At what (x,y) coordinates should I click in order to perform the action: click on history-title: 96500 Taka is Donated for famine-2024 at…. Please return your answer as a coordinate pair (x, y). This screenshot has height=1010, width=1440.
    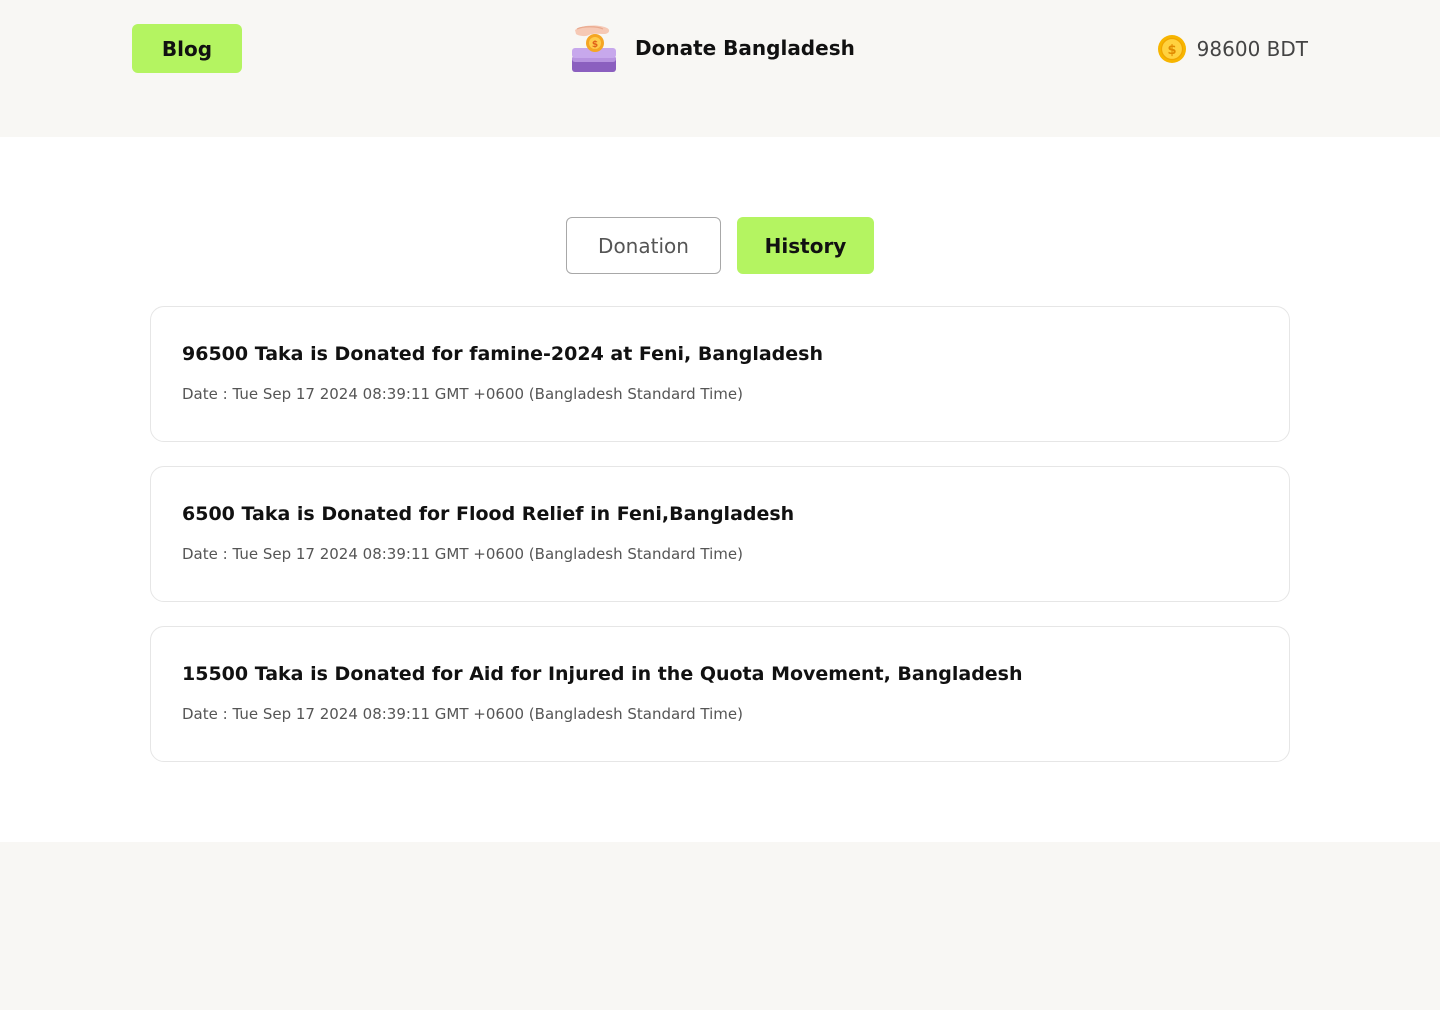
    Looking at the image, I should click on (502, 354).